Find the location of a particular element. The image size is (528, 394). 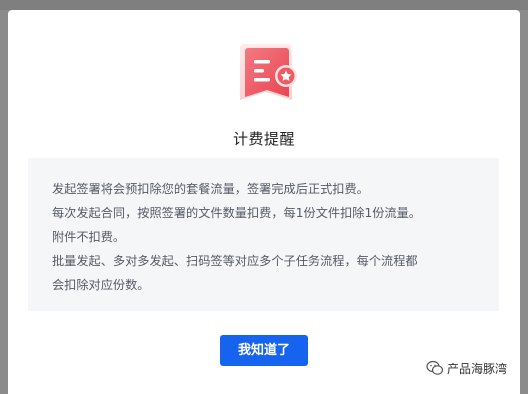

watermark-text: 产品海豚湾 is located at coordinates (477, 368).